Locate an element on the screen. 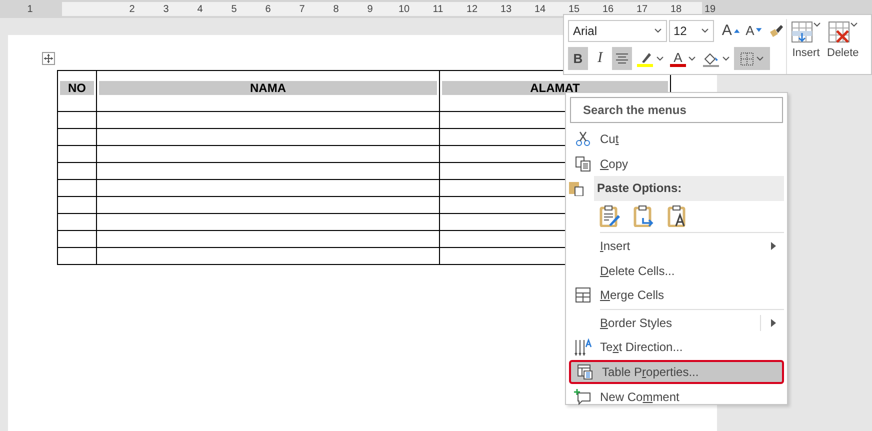 The image size is (872, 431). ruler-number: 18 is located at coordinates (676, 9).